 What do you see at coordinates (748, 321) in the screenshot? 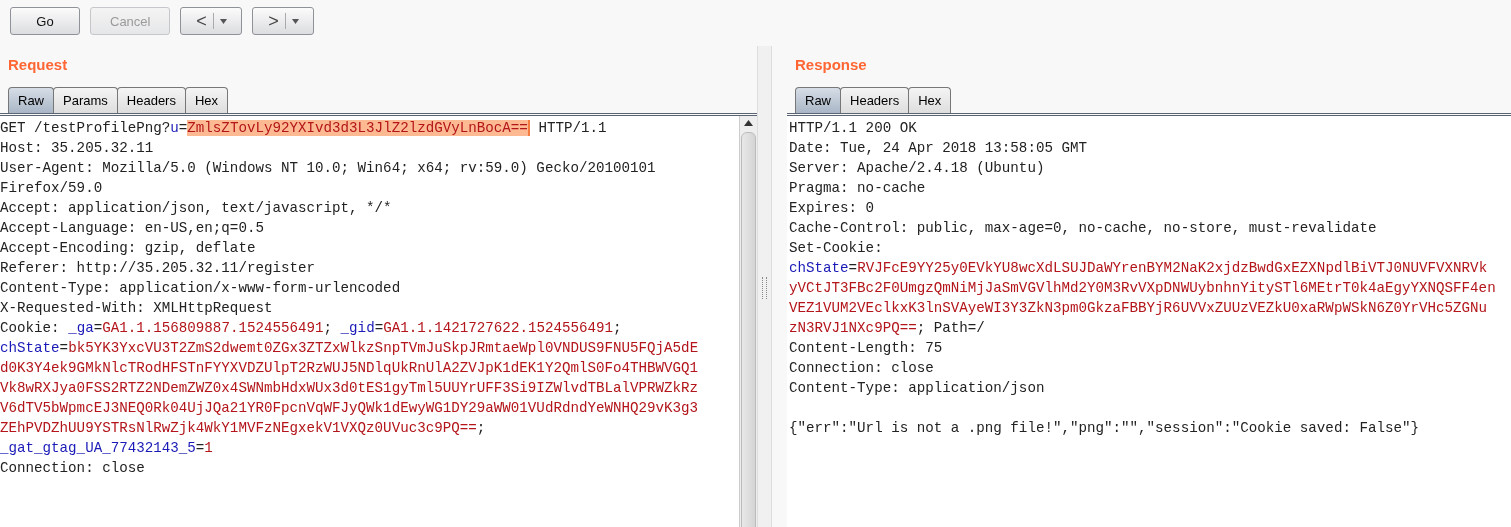
I see `vertical-scrollbar` at bounding box center [748, 321].